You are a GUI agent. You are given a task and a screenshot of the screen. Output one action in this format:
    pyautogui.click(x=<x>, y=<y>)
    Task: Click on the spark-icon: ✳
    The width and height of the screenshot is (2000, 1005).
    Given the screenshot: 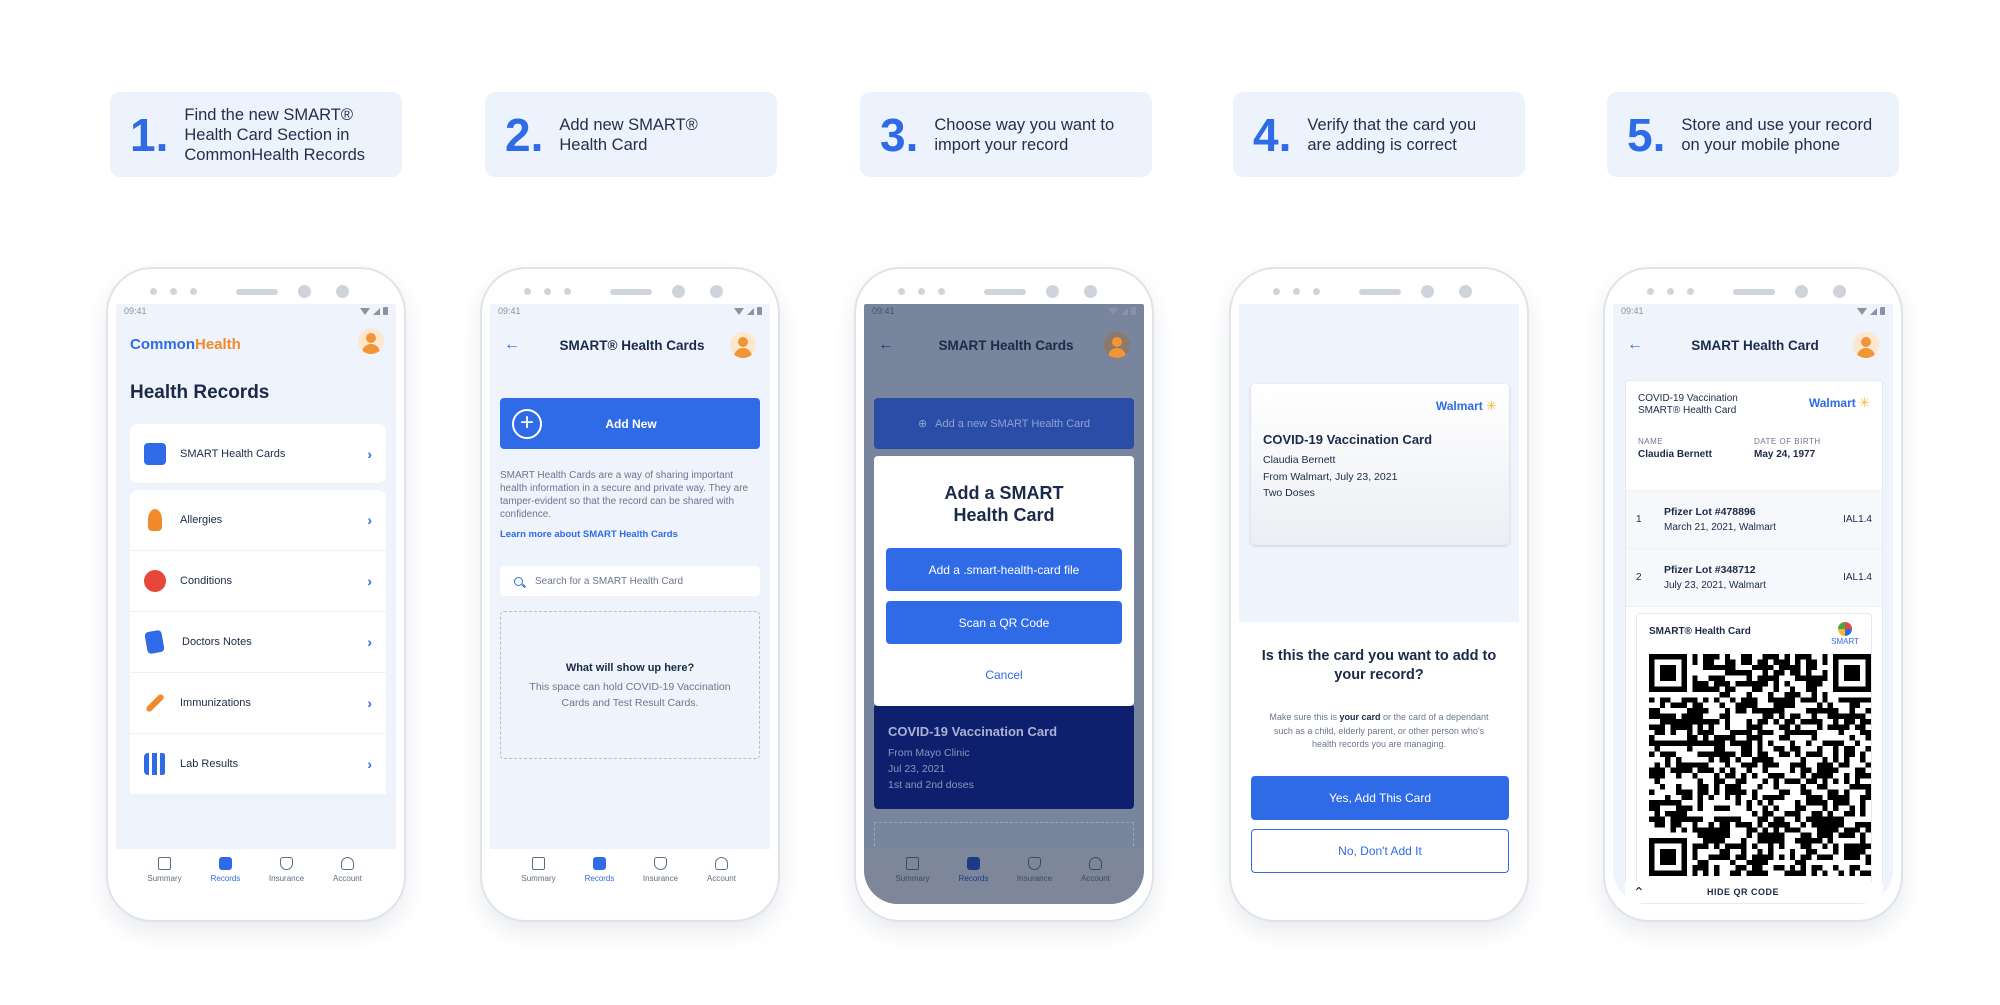 What is the action you would take?
    pyautogui.click(x=1864, y=402)
    